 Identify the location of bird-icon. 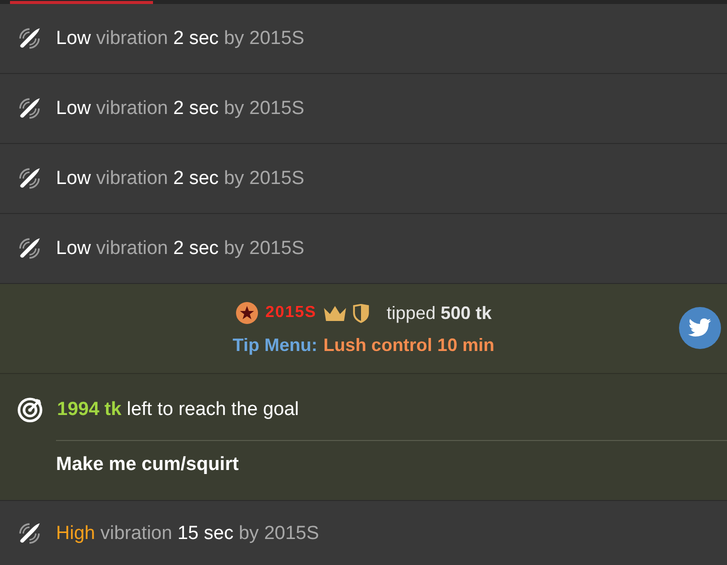
(700, 328).